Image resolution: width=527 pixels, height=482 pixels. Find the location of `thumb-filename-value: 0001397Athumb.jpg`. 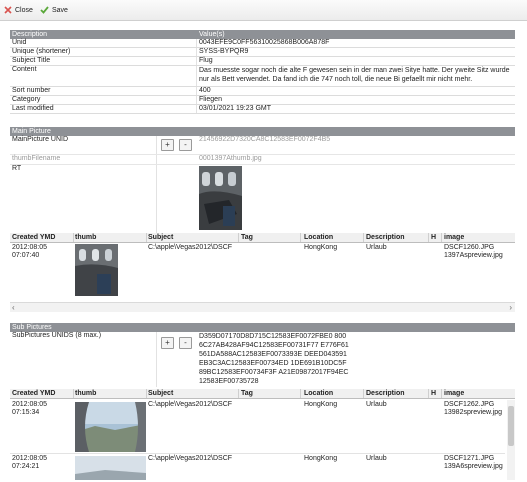

thumb-filename-value: 0001397Athumb.jpg is located at coordinates (230, 158).